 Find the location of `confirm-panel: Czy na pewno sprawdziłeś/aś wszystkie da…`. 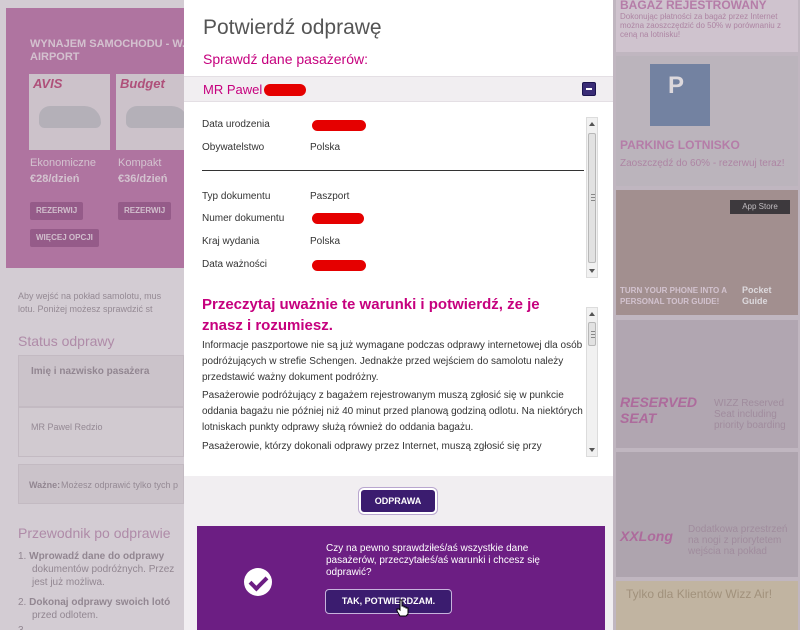

confirm-panel: Czy na pewno sprawdziłeś/aś wszystkie da… is located at coordinates (401, 578).